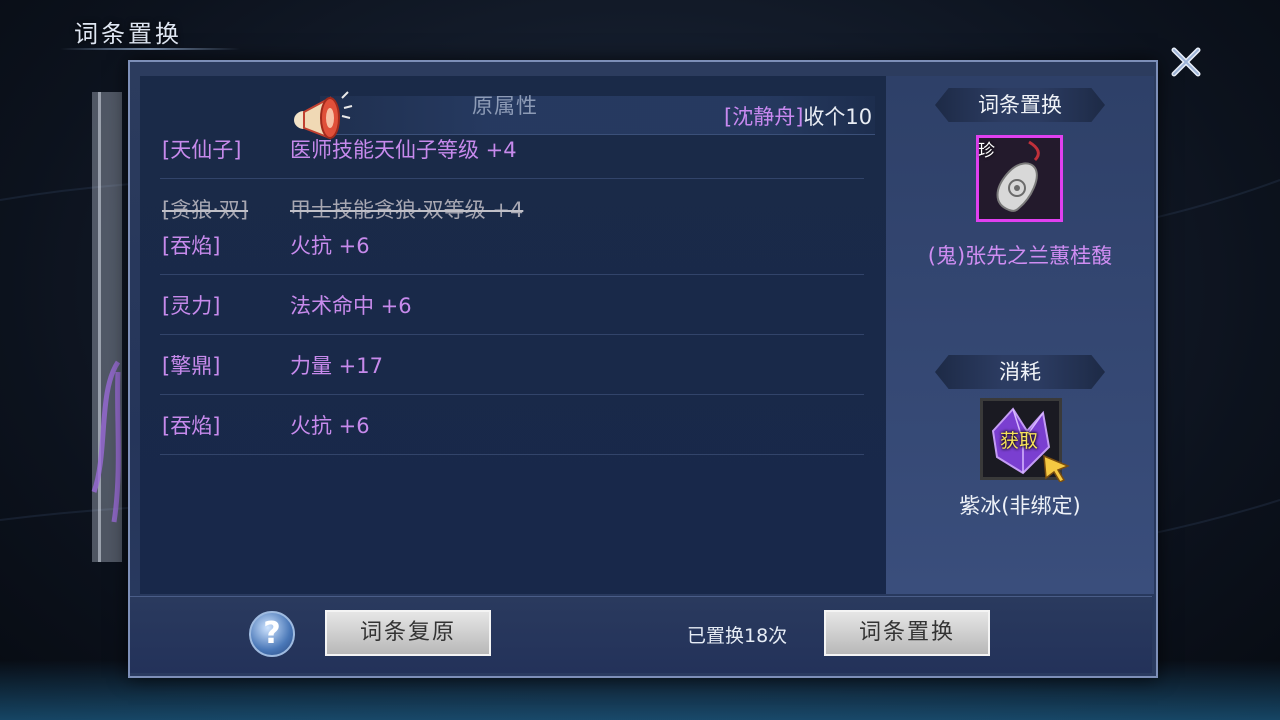  Describe the element at coordinates (272, 634) in the screenshot. I see `help-button: ?` at that location.